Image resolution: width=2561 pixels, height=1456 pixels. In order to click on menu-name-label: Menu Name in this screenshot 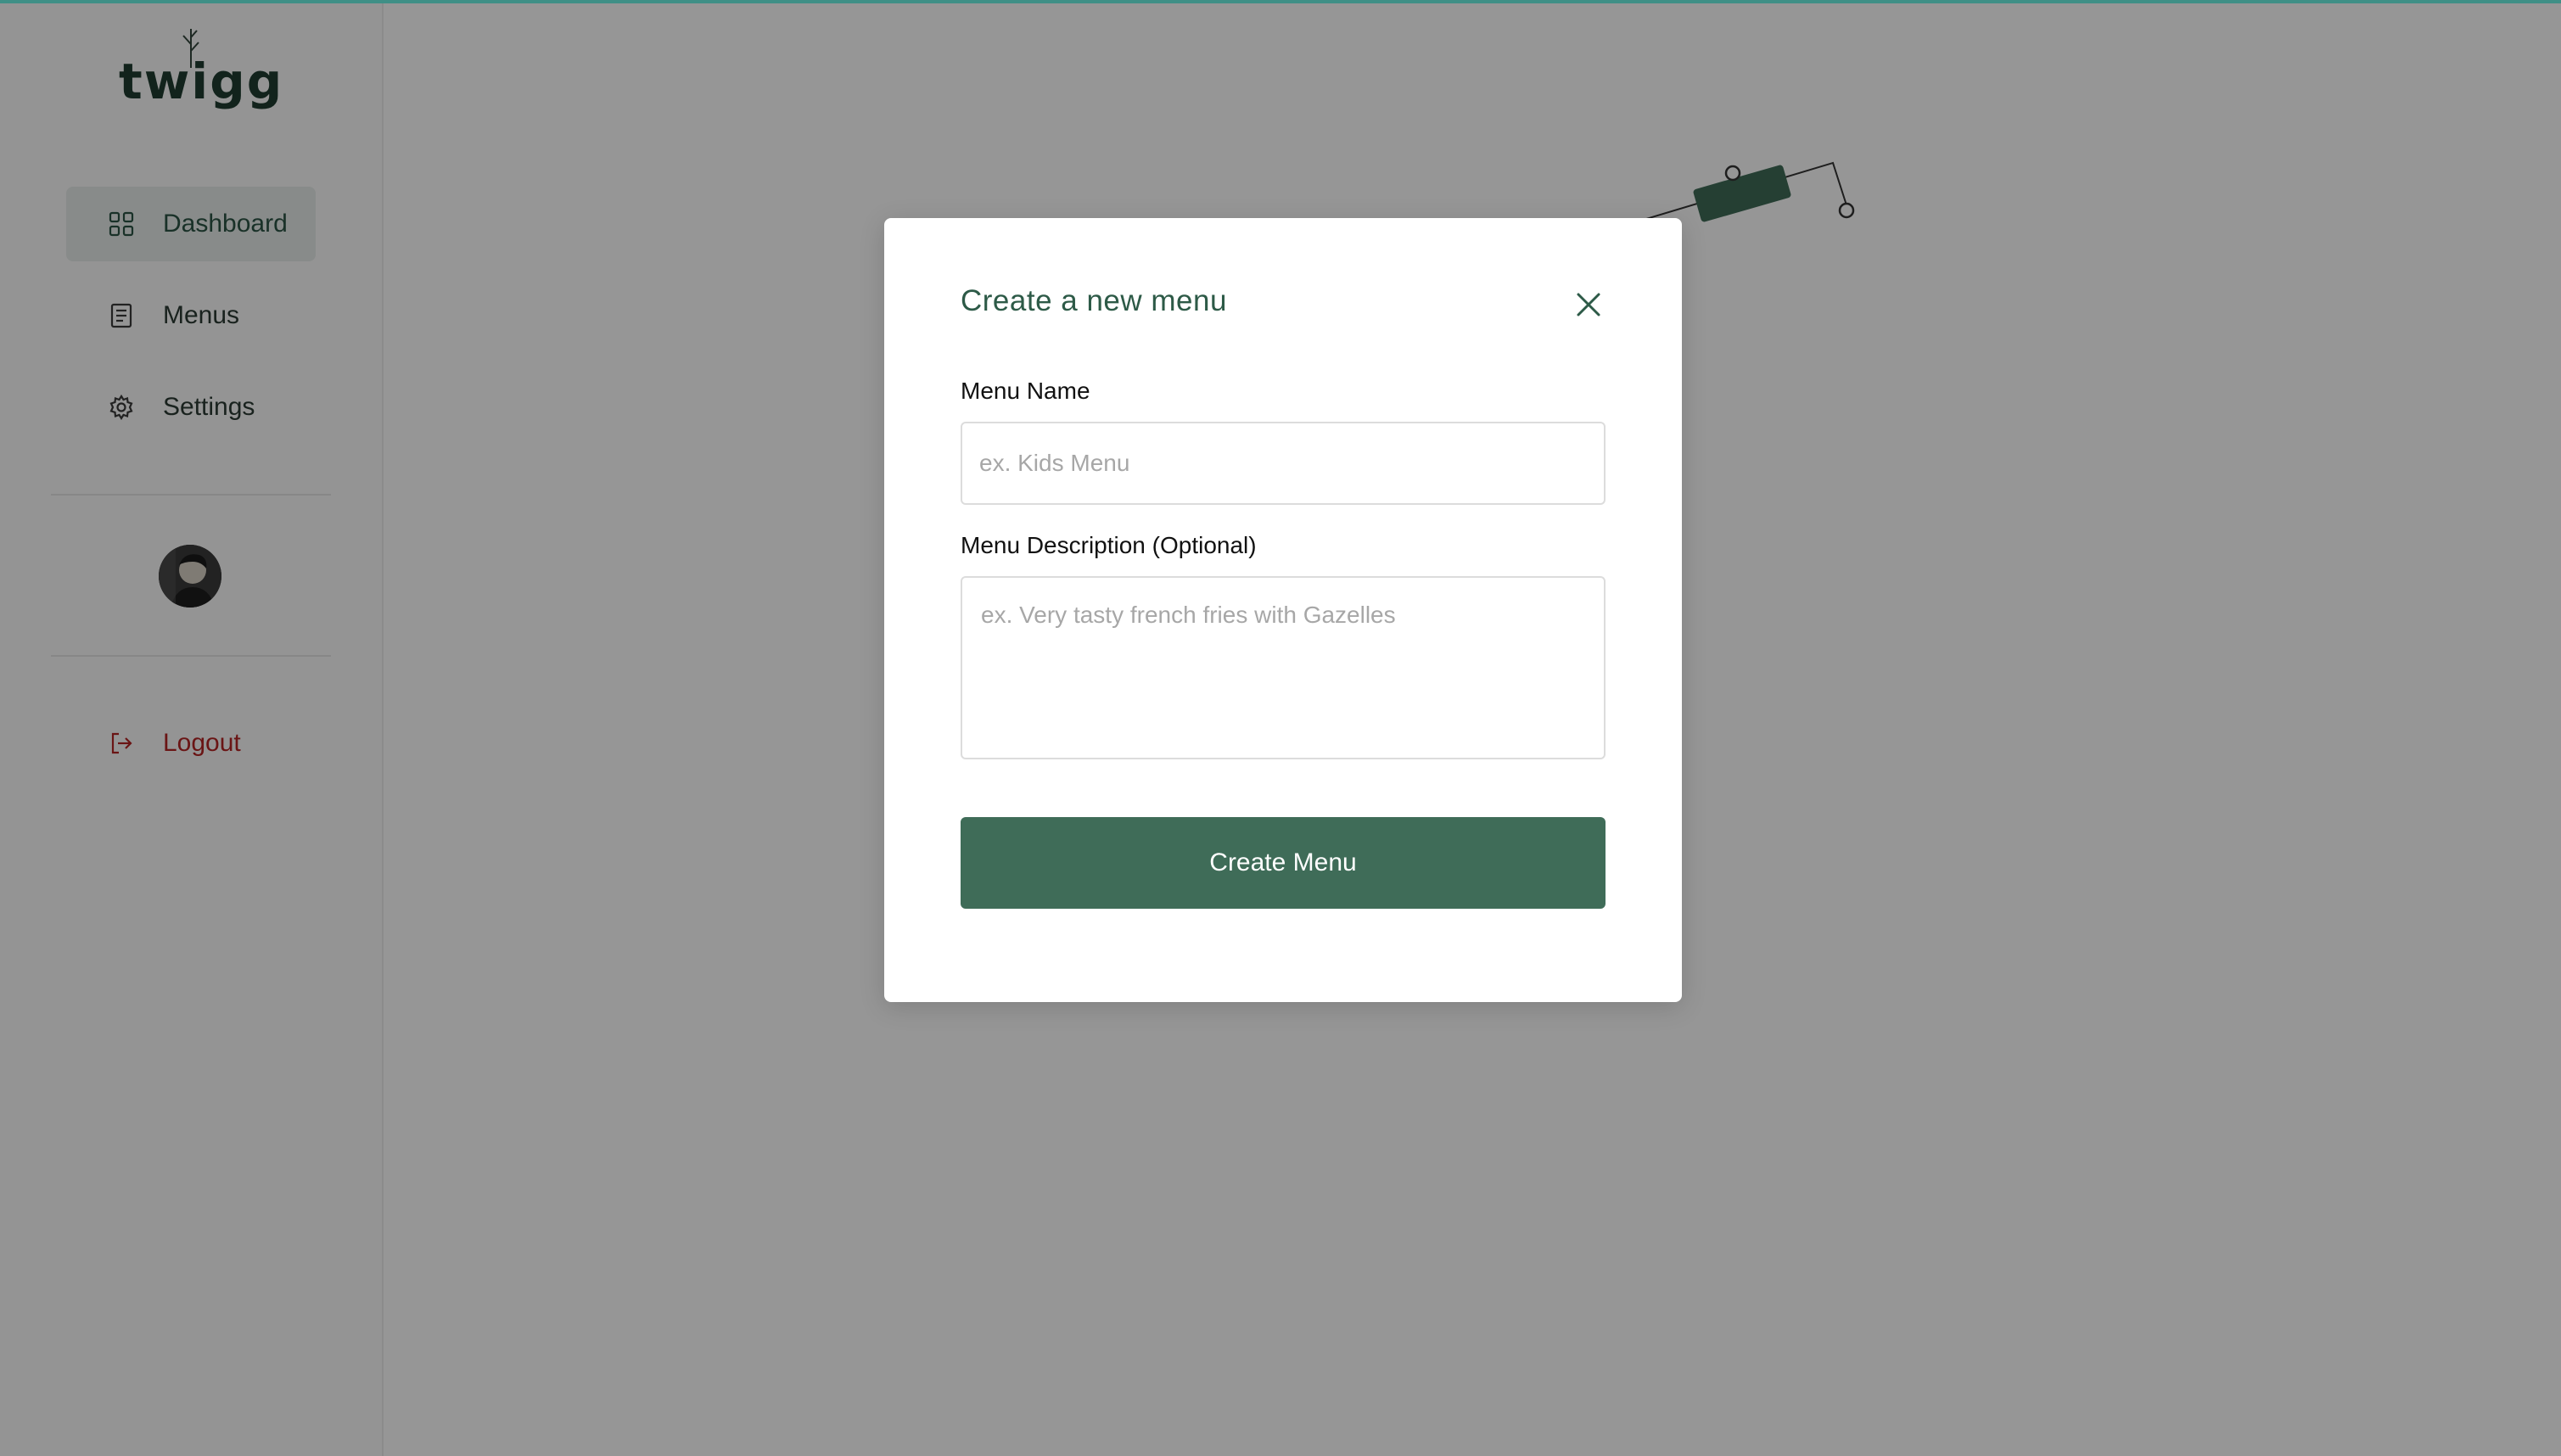, I will do `click(1025, 391)`.